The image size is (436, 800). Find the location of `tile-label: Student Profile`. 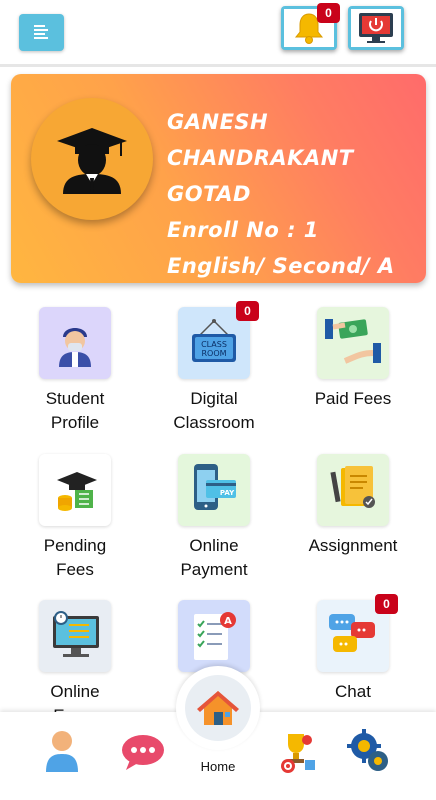

tile-label: Student Profile is located at coordinates (75, 410).